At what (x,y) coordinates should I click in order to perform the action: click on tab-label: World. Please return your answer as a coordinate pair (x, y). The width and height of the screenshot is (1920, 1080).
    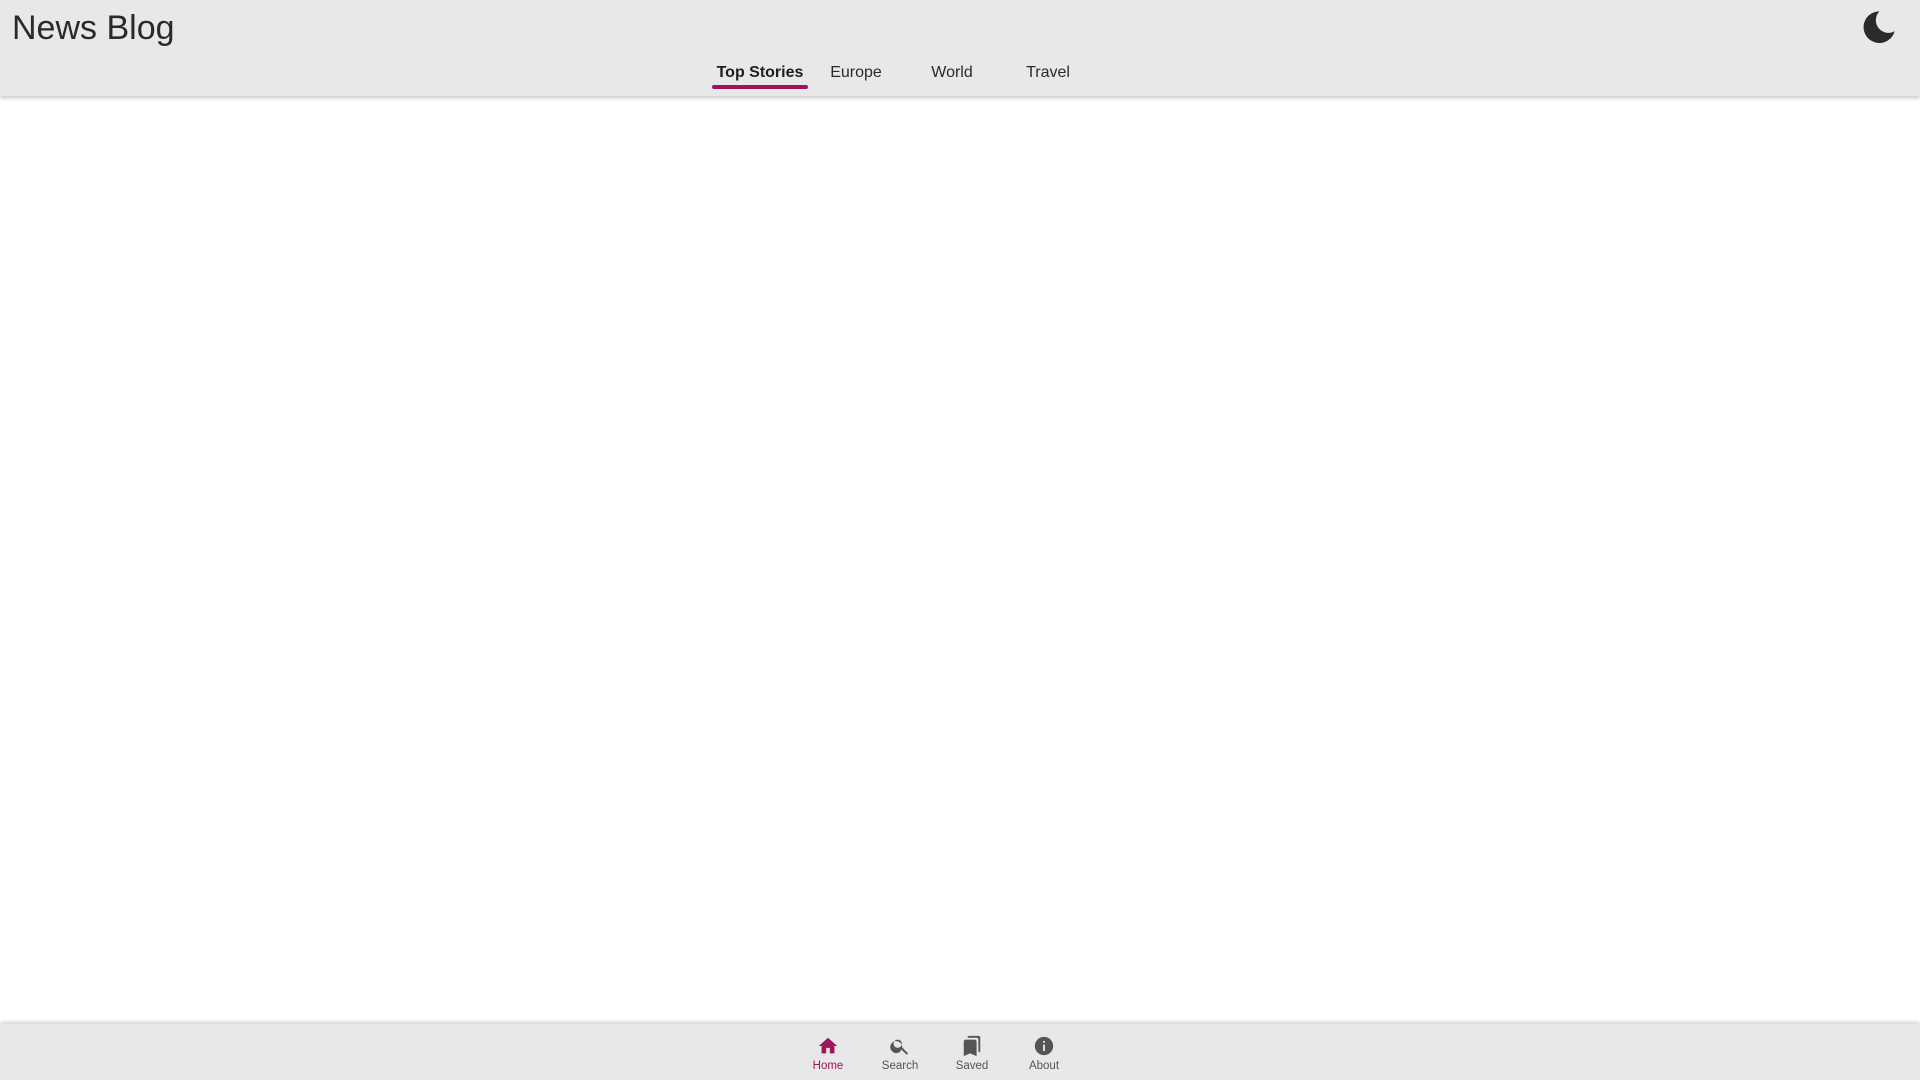
    Looking at the image, I should click on (952, 72).